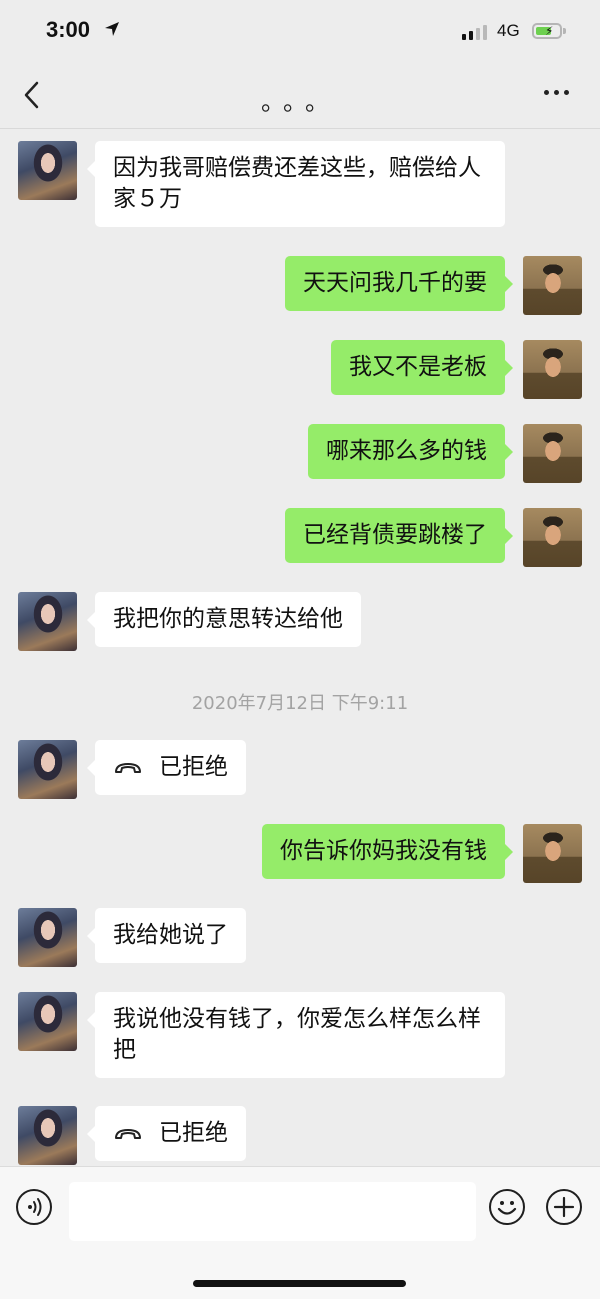  What do you see at coordinates (564, 1207) in the screenshot?
I see `plus-icon` at bounding box center [564, 1207].